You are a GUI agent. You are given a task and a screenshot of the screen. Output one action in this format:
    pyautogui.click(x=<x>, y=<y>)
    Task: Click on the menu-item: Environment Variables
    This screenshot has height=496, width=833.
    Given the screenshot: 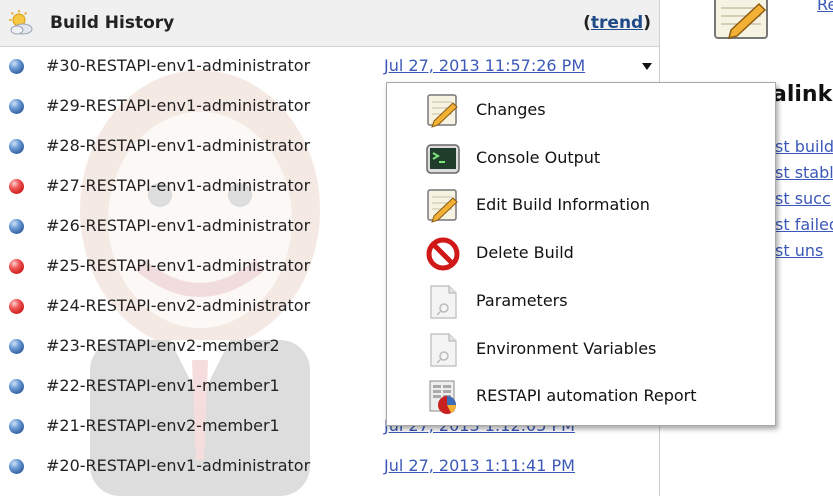 What is the action you would take?
    pyautogui.click(x=581, y=348)
    